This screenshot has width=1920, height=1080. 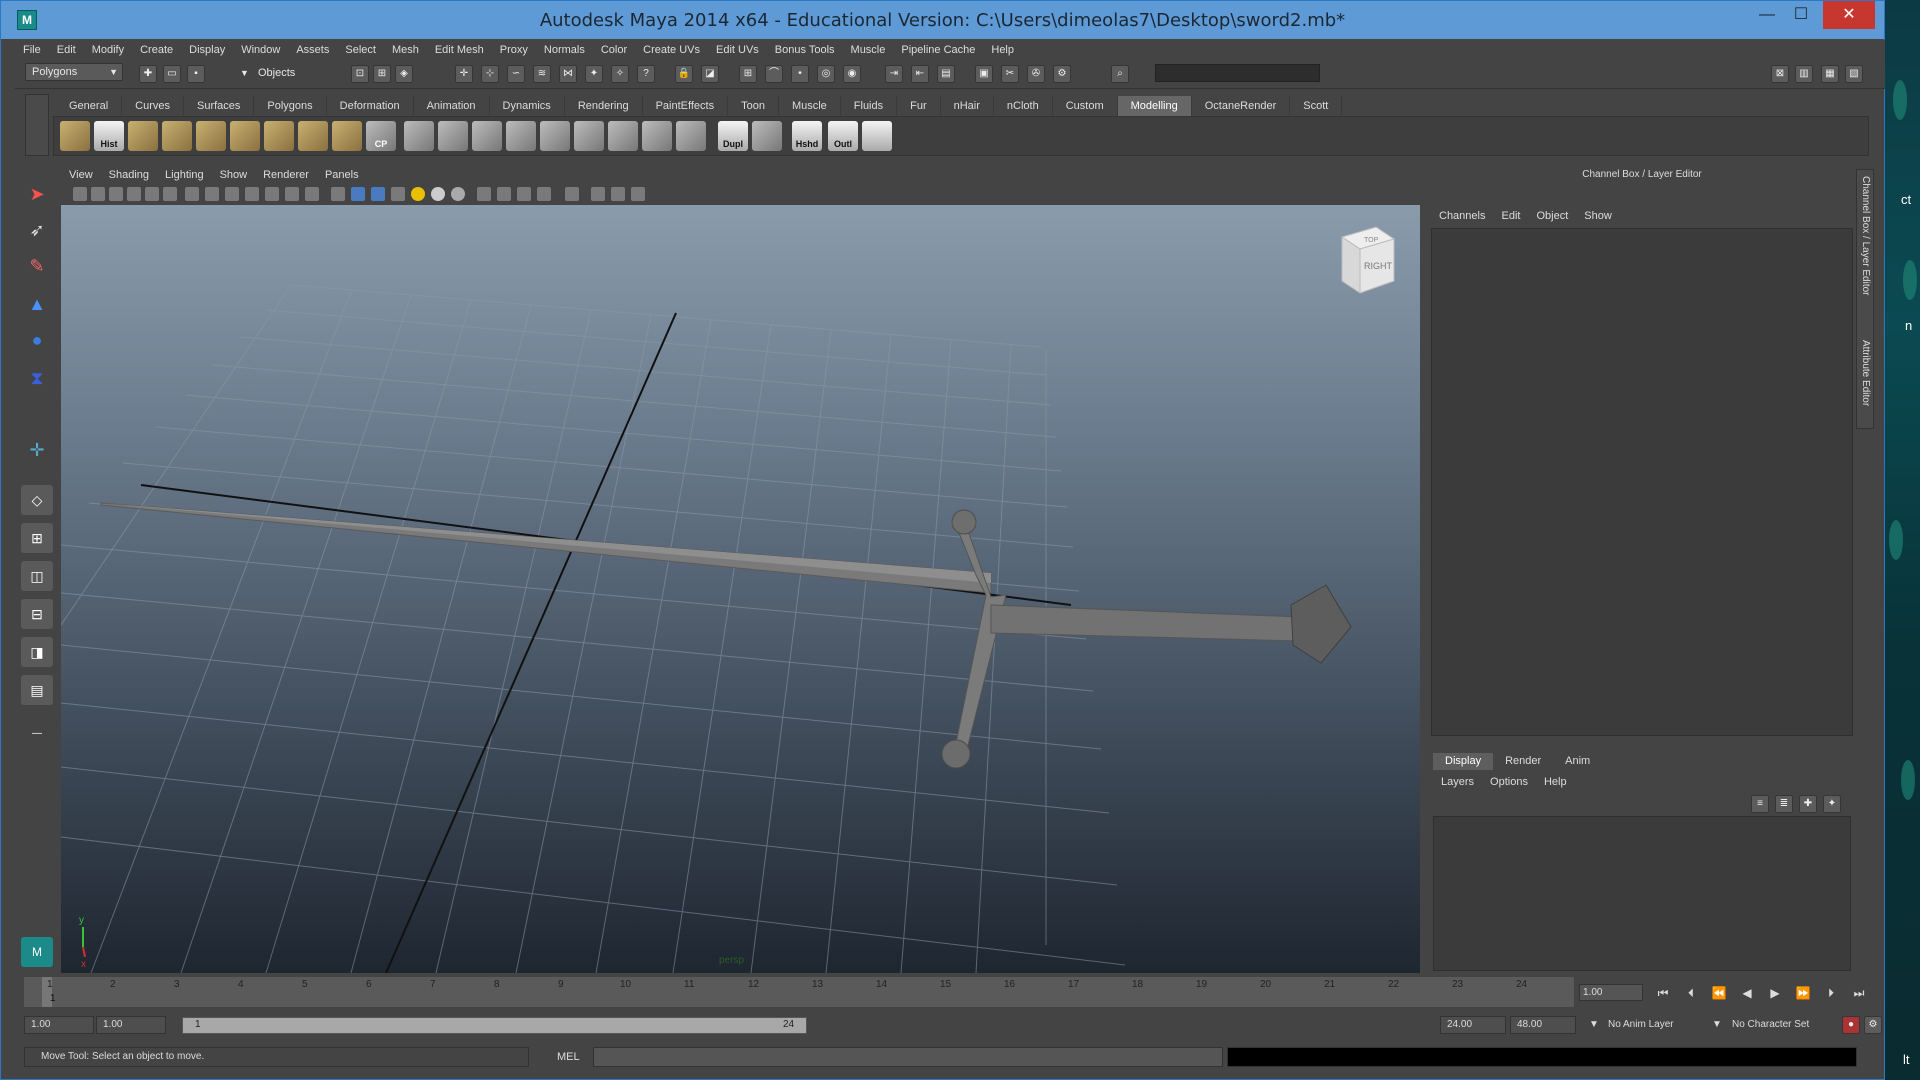 I want to click on construction-history-icon: ▤, so click(x=946, y=74).